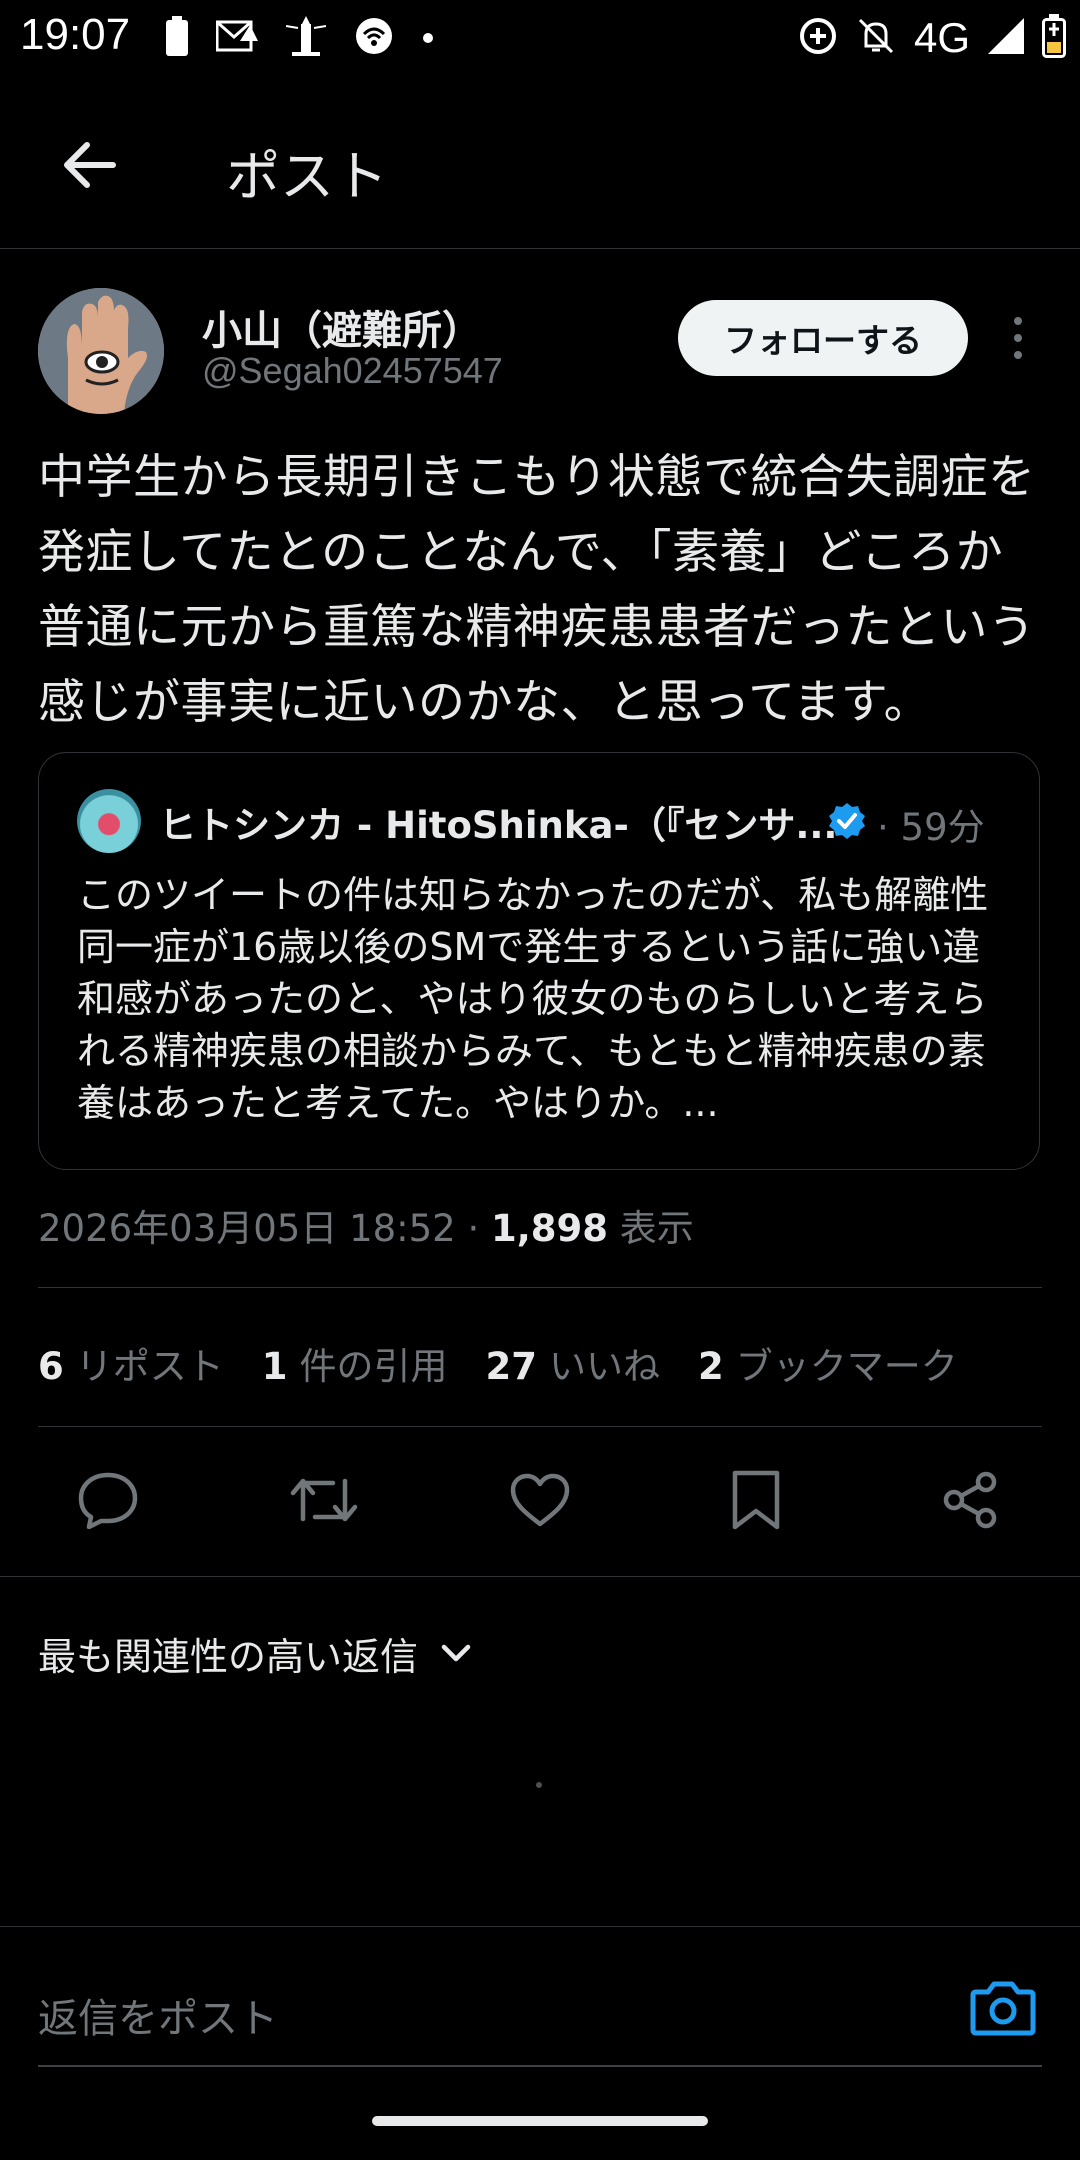 The image size is (1080, 2160). I want to click on data-saver-icon, so click(818, 38).